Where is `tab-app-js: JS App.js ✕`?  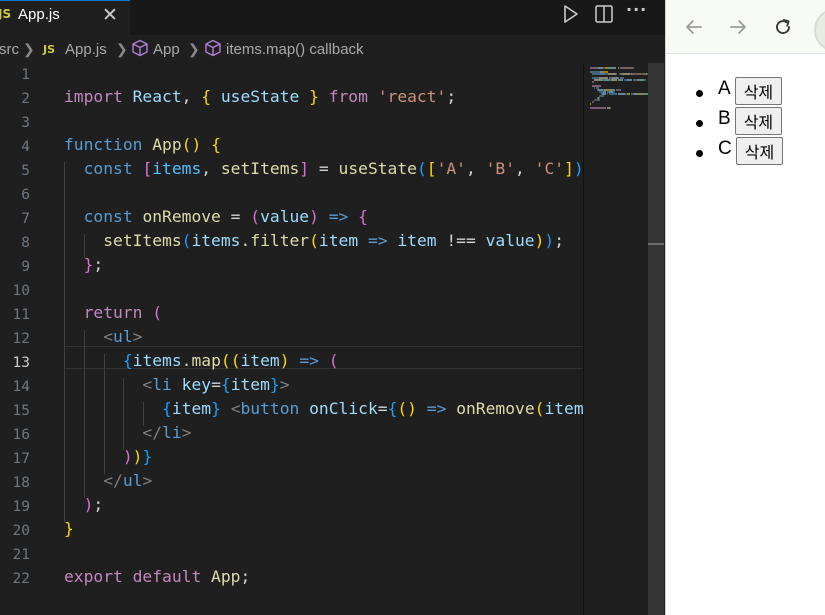 tab-app-js: JS App.js ✕ is located at coordinates (65, 17).